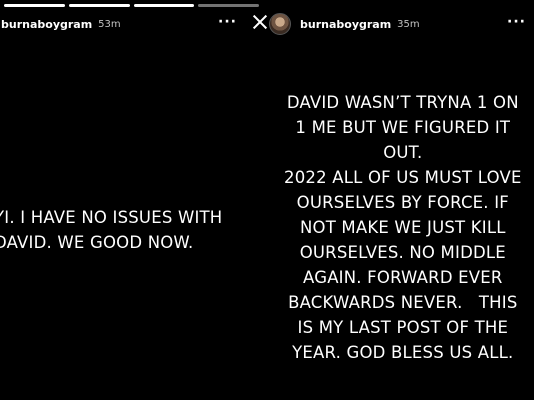 The image size is (534, 400). I want to click on story-header: burnaboygram 53m ···, so click(131, 24).